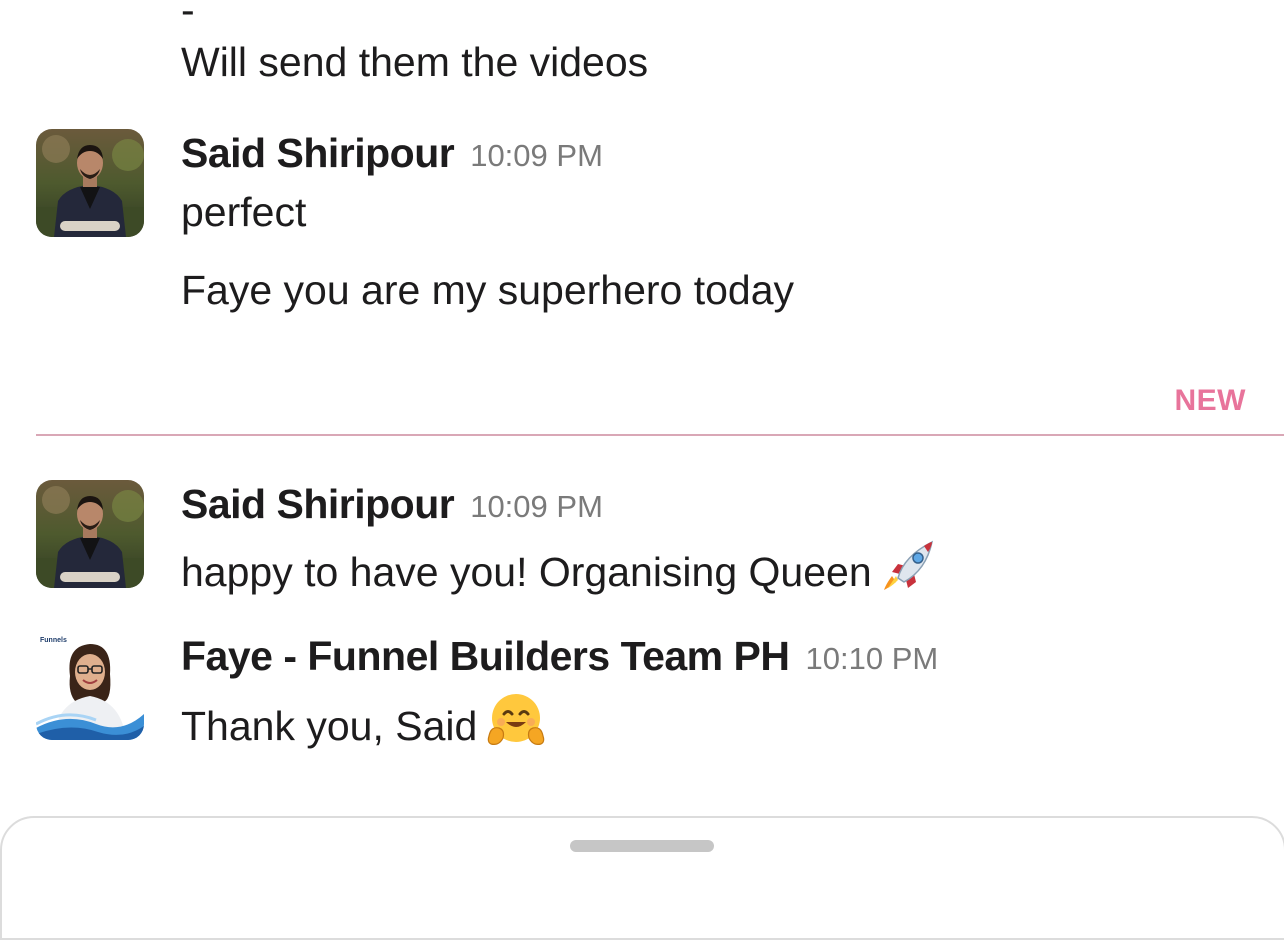 This screenshot has height=940, width=1284. I want to click on avatar-faye-photo: Funnels, so click(90, 686).